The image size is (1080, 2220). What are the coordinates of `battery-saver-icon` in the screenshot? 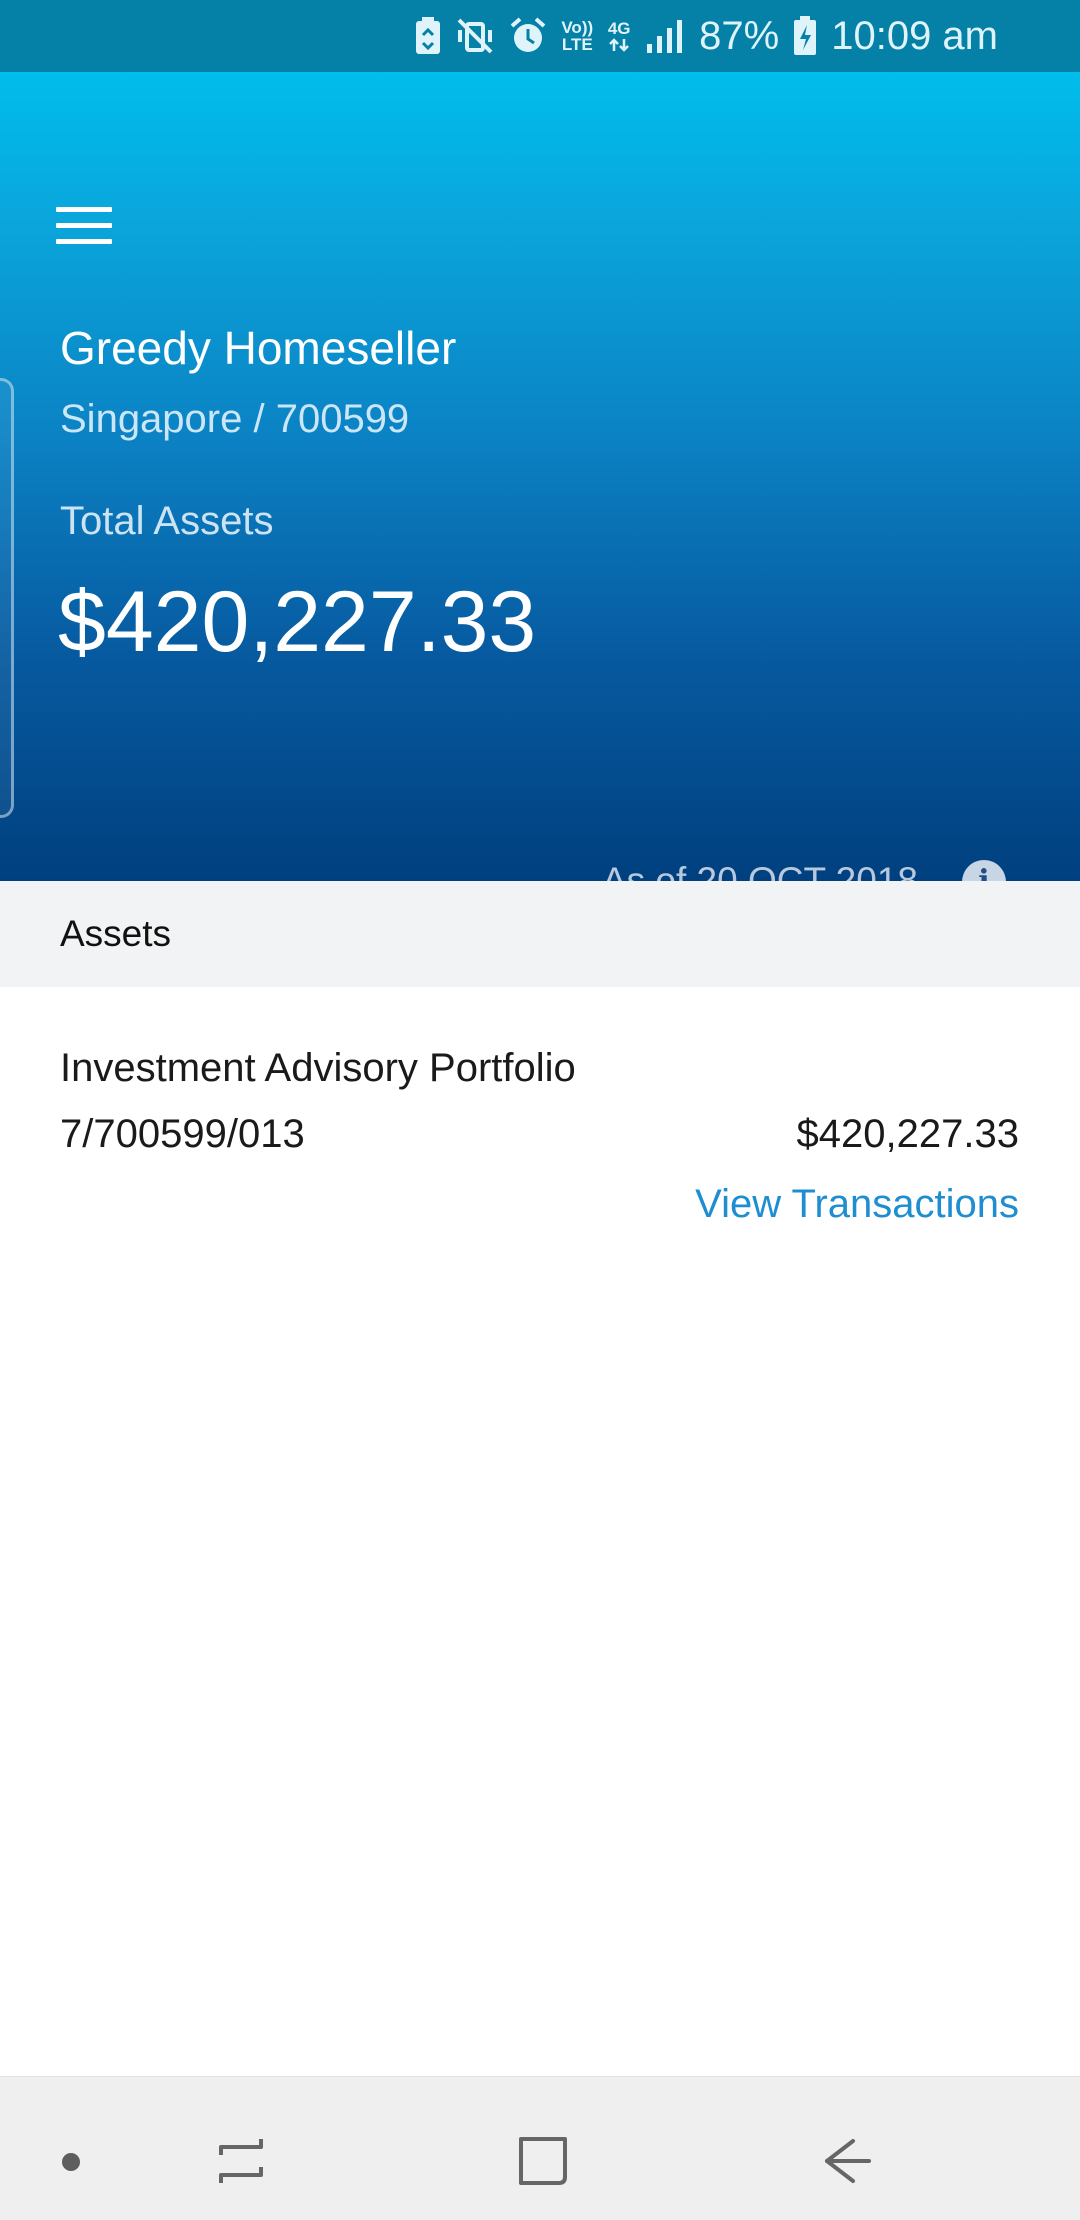 It's located at (428, 36).